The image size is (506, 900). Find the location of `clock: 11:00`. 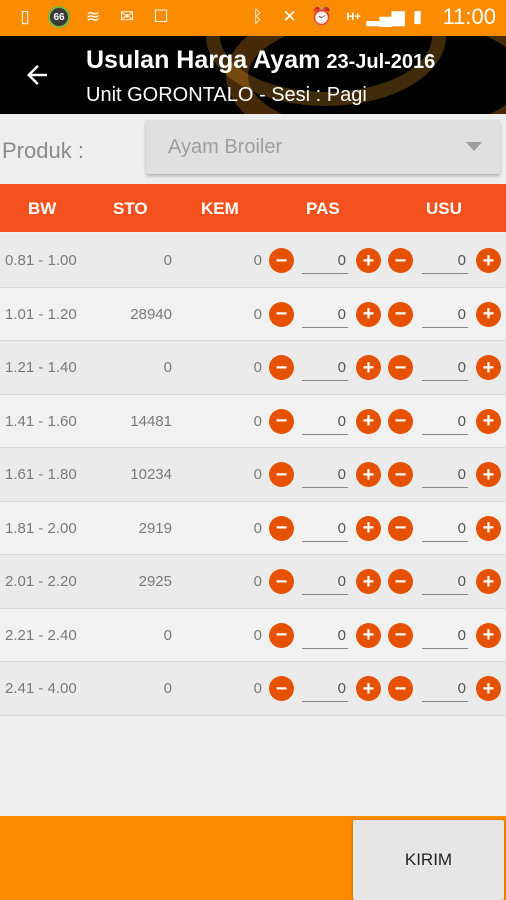

clock: 11:00 is located at coordinates (469, 16).